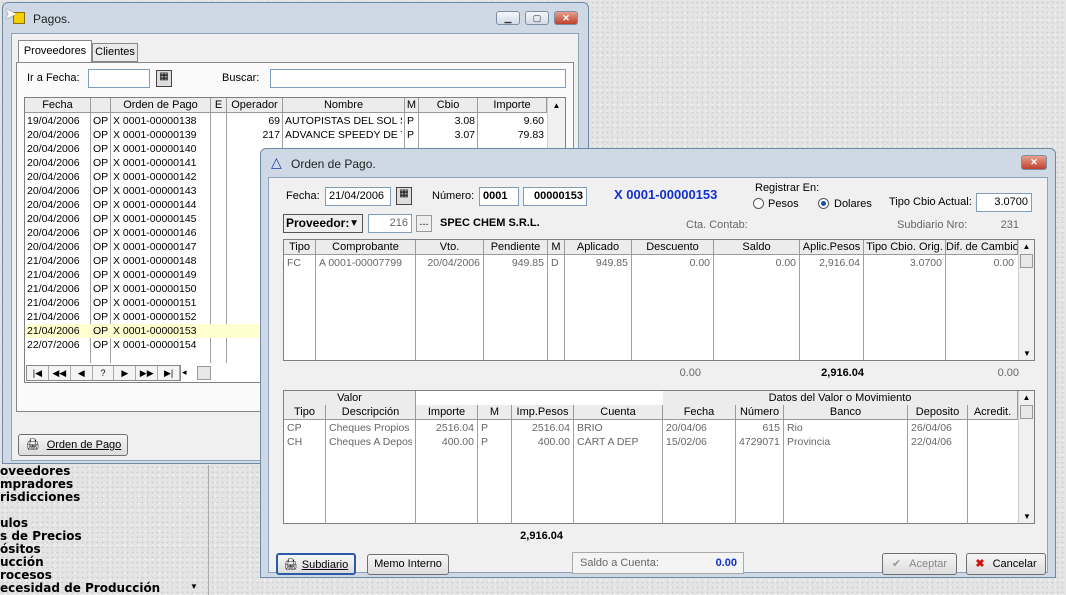  I want to click on column-header: Deposito, so click(938, 412).